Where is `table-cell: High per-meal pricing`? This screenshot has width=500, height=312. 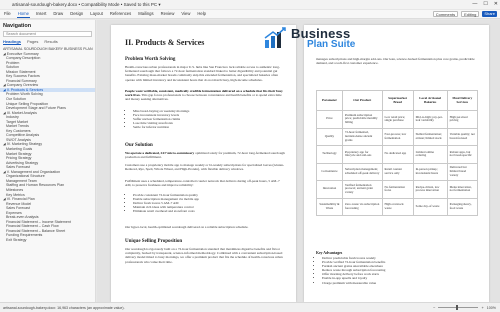 table-cell: High per-meal pricing is located at coordinates (462, 119).